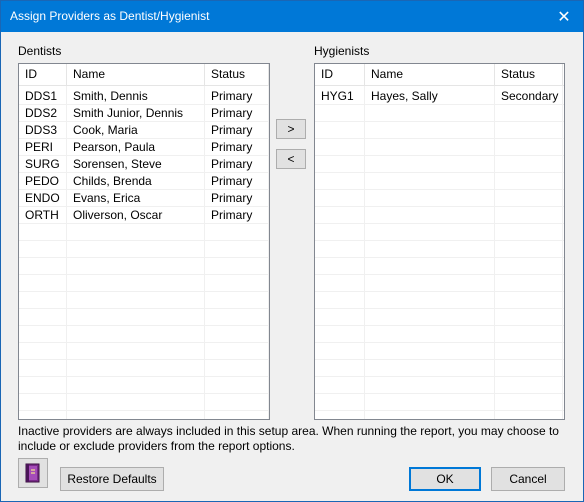  What do you see at coordinates (40, 51) in the screenshot?
I see `dentists-label: Dentists` at bounding box center [40, 51].